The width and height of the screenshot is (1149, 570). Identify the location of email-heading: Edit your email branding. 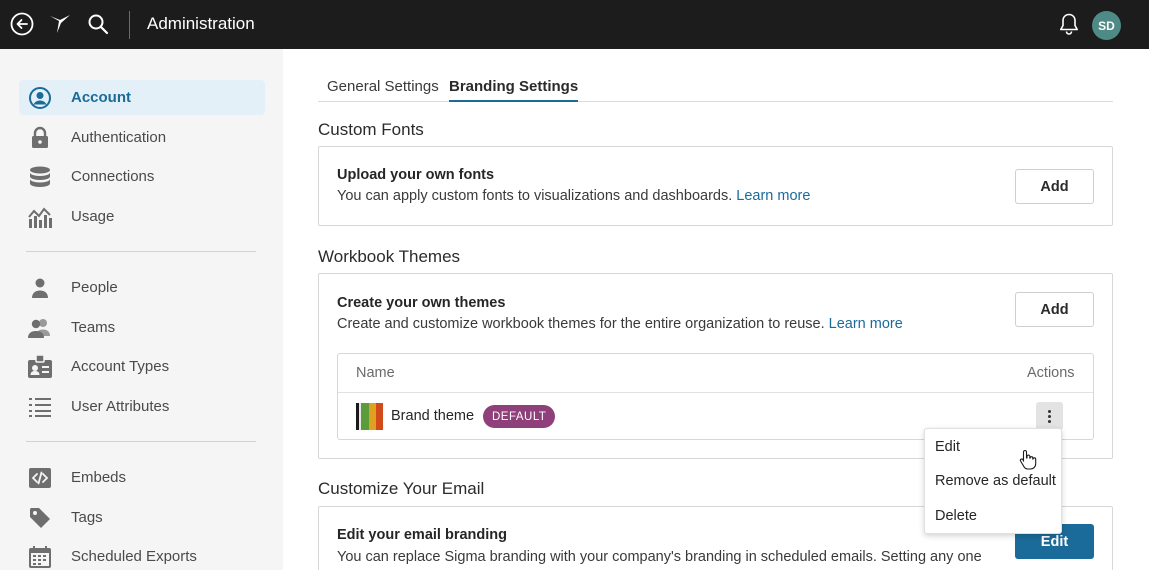
(422, 535).